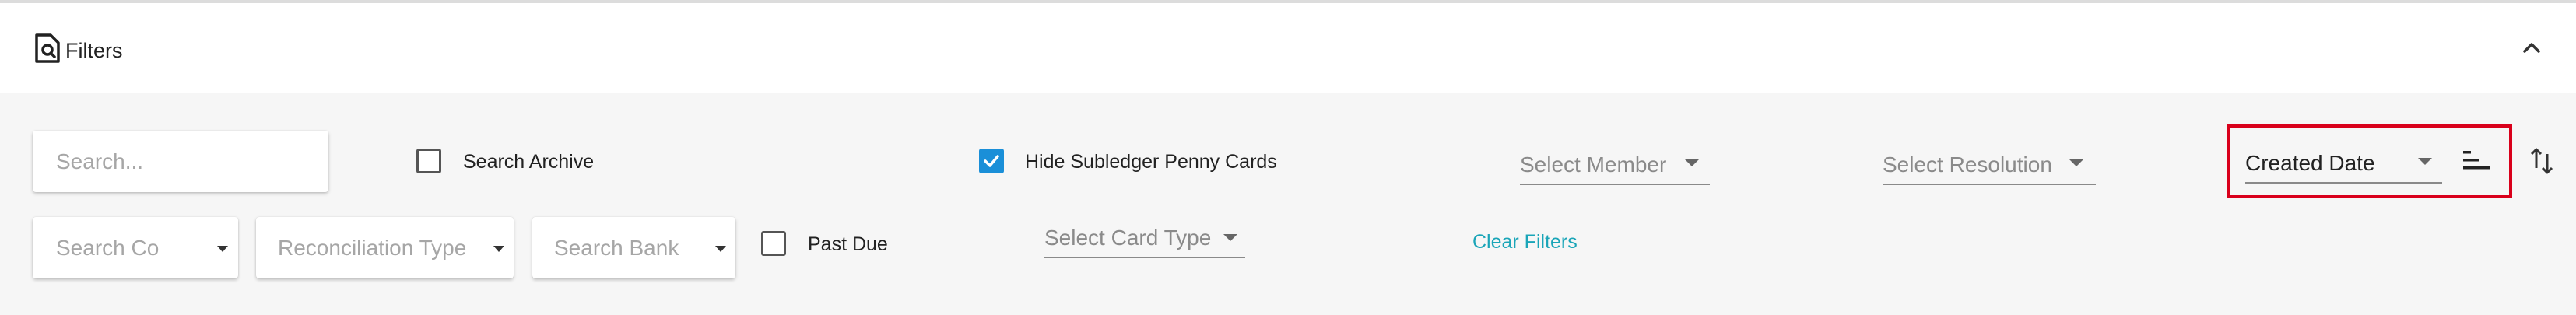 The image size is (2576, 315). I want to click on filters-title: Filters, so click(94, 50).